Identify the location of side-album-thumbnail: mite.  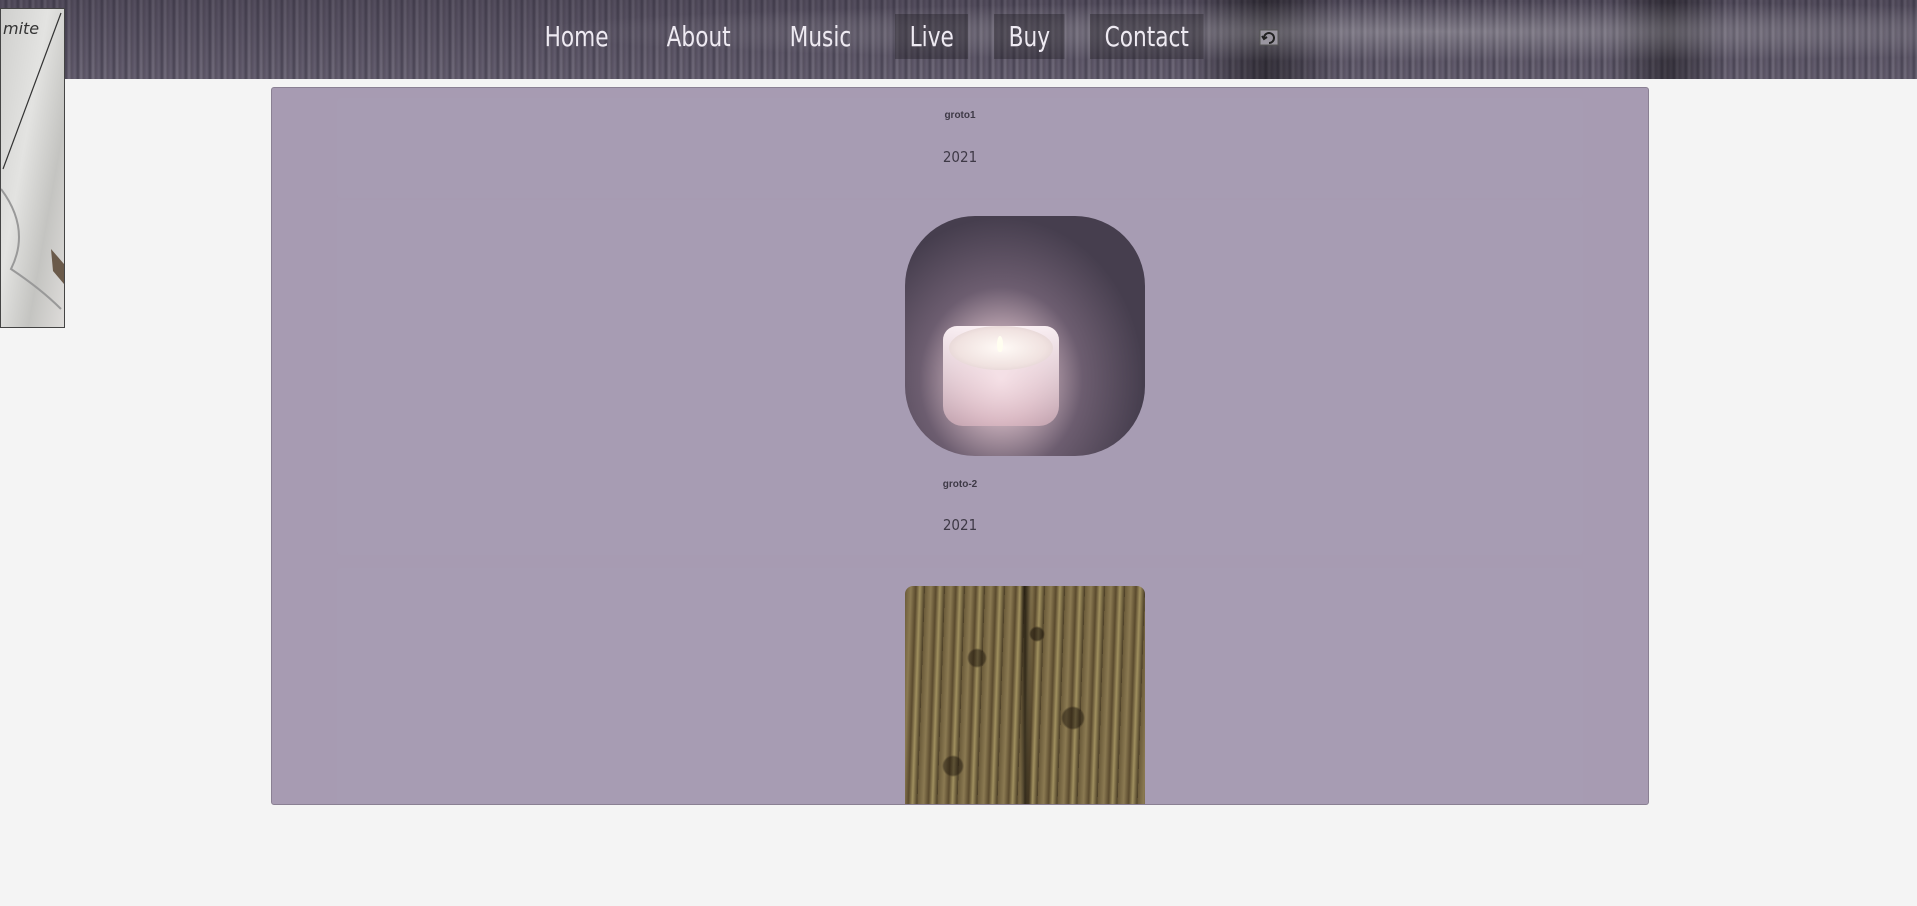
(32, 168).